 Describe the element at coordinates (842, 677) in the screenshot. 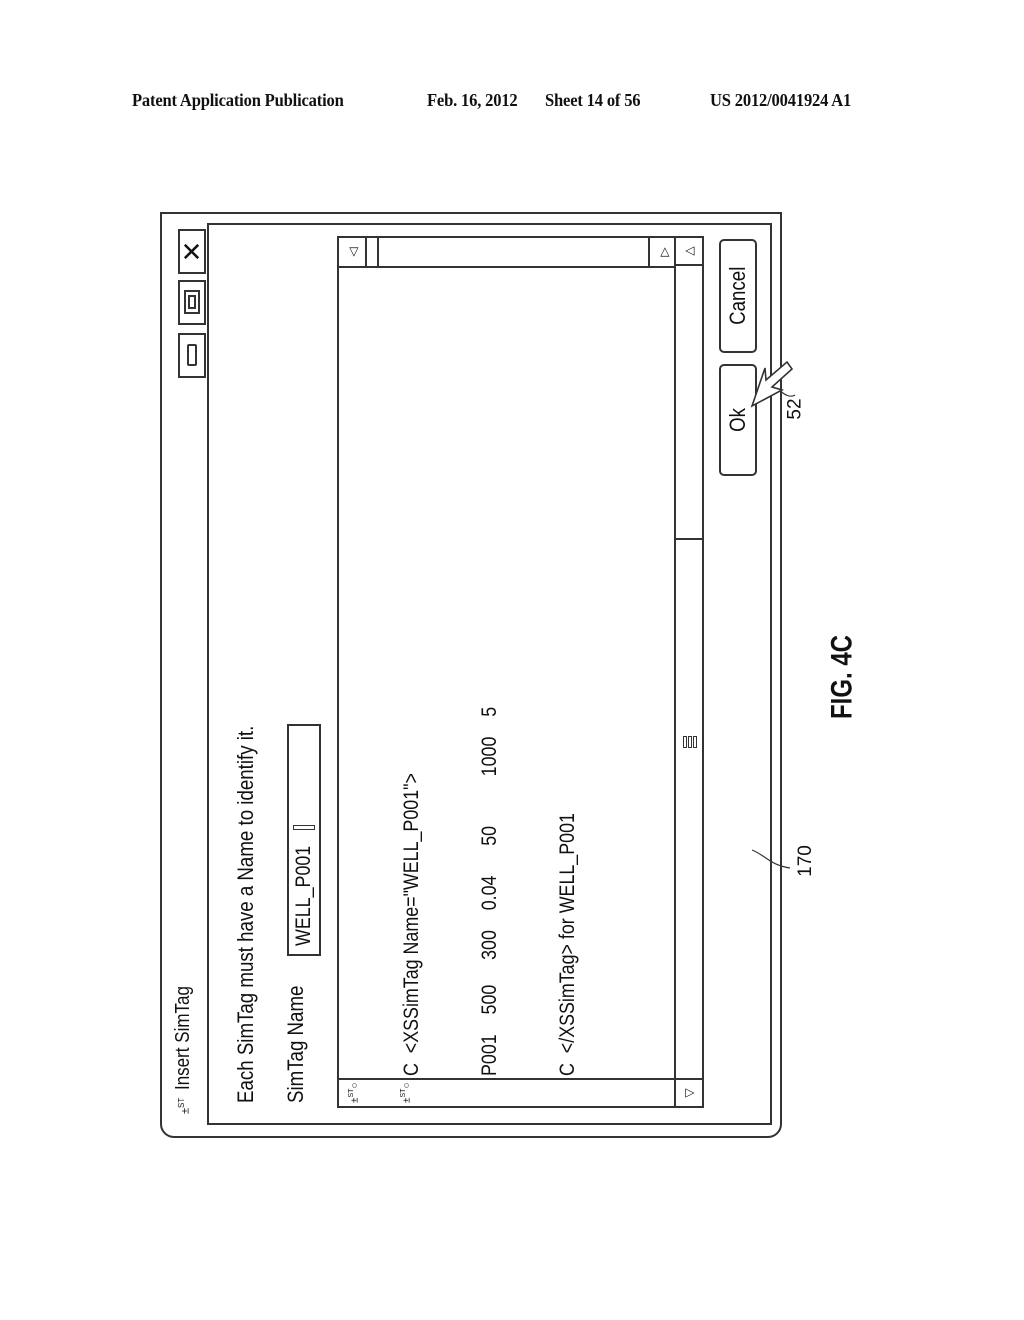

I see `figure-label: FIG. 4C` at that location.